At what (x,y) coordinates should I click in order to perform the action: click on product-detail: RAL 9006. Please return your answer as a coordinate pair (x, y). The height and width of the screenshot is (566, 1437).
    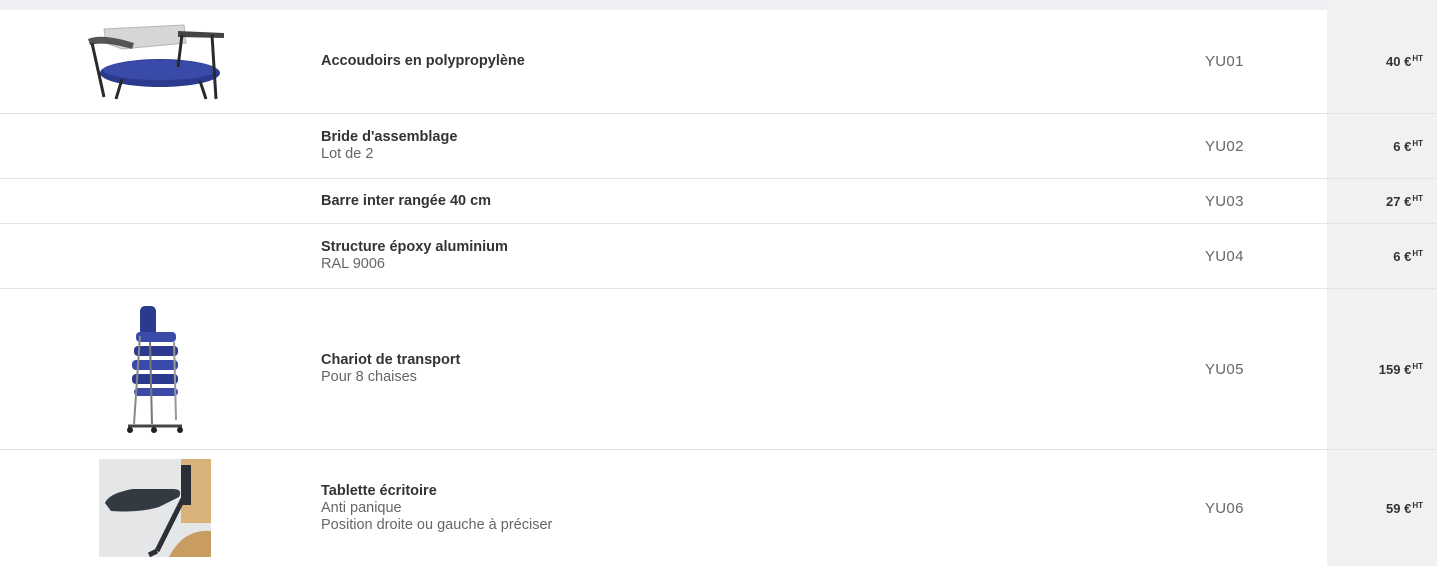
    Looking at the image, I should click on (353, 264).